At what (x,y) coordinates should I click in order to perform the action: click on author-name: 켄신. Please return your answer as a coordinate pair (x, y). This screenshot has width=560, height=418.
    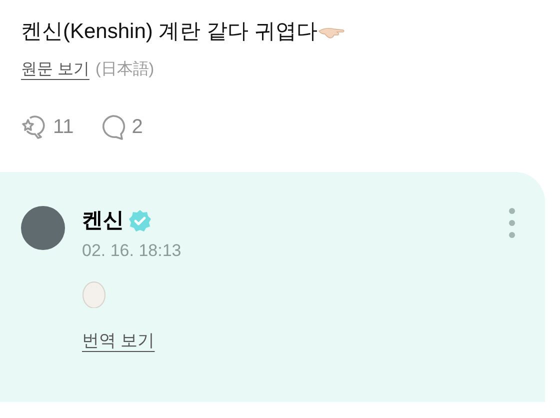
    Looking at the image, I should click on (103, 221).